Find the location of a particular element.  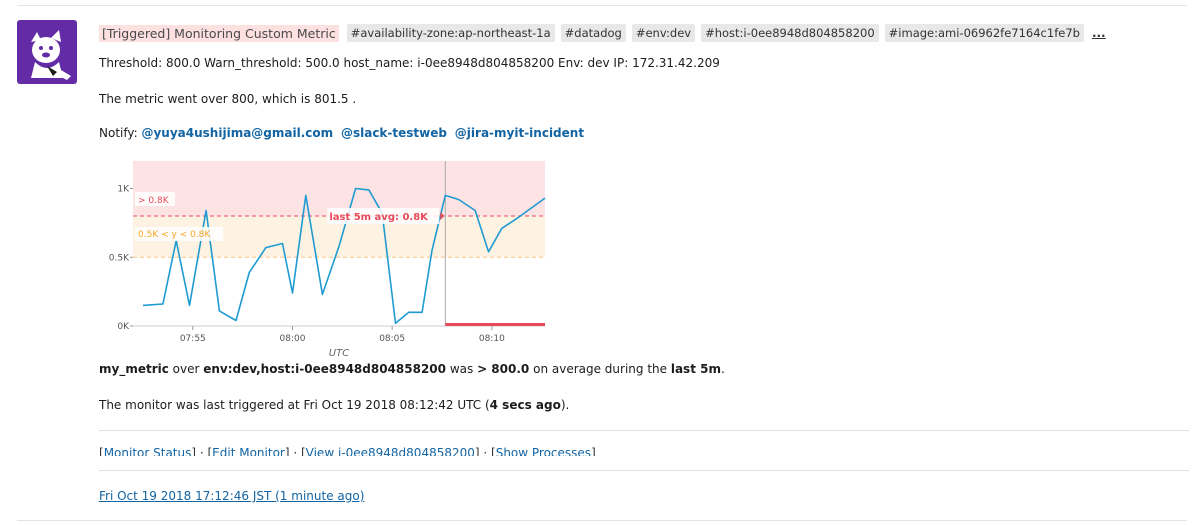

summary-threshold: > 800.0 is located at coordinates (503, 369).